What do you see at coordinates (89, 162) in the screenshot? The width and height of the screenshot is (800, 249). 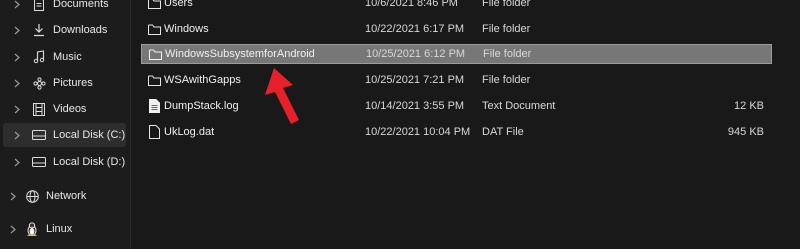 I see `sidebar-item-label: Local Disk (D:)` at bounding box center [89, 162].